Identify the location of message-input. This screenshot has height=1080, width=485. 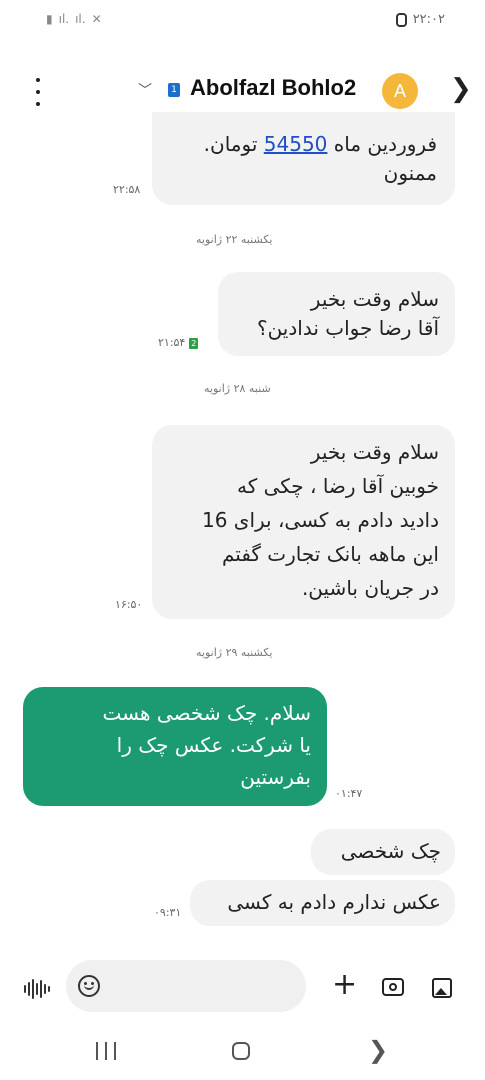
(186, 986).